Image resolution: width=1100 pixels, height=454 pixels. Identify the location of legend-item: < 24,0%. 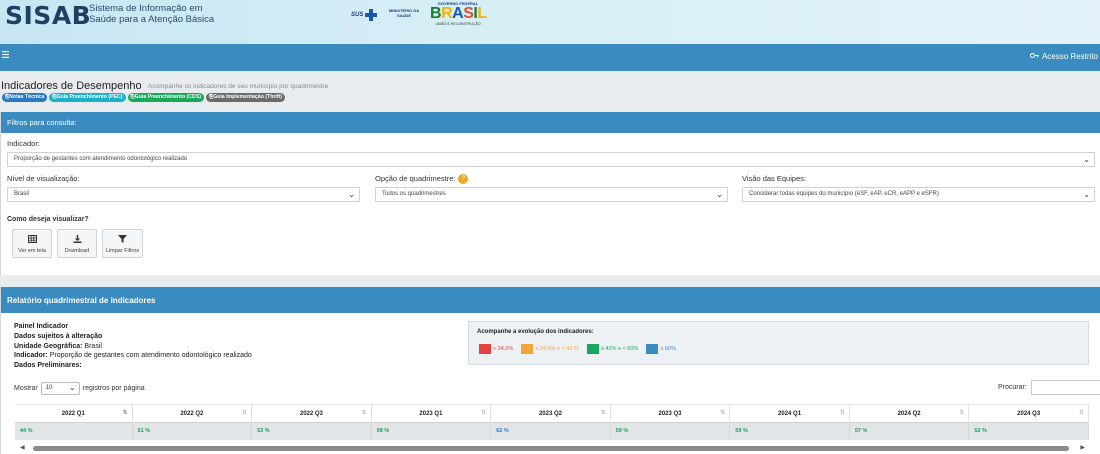
(496, 349).